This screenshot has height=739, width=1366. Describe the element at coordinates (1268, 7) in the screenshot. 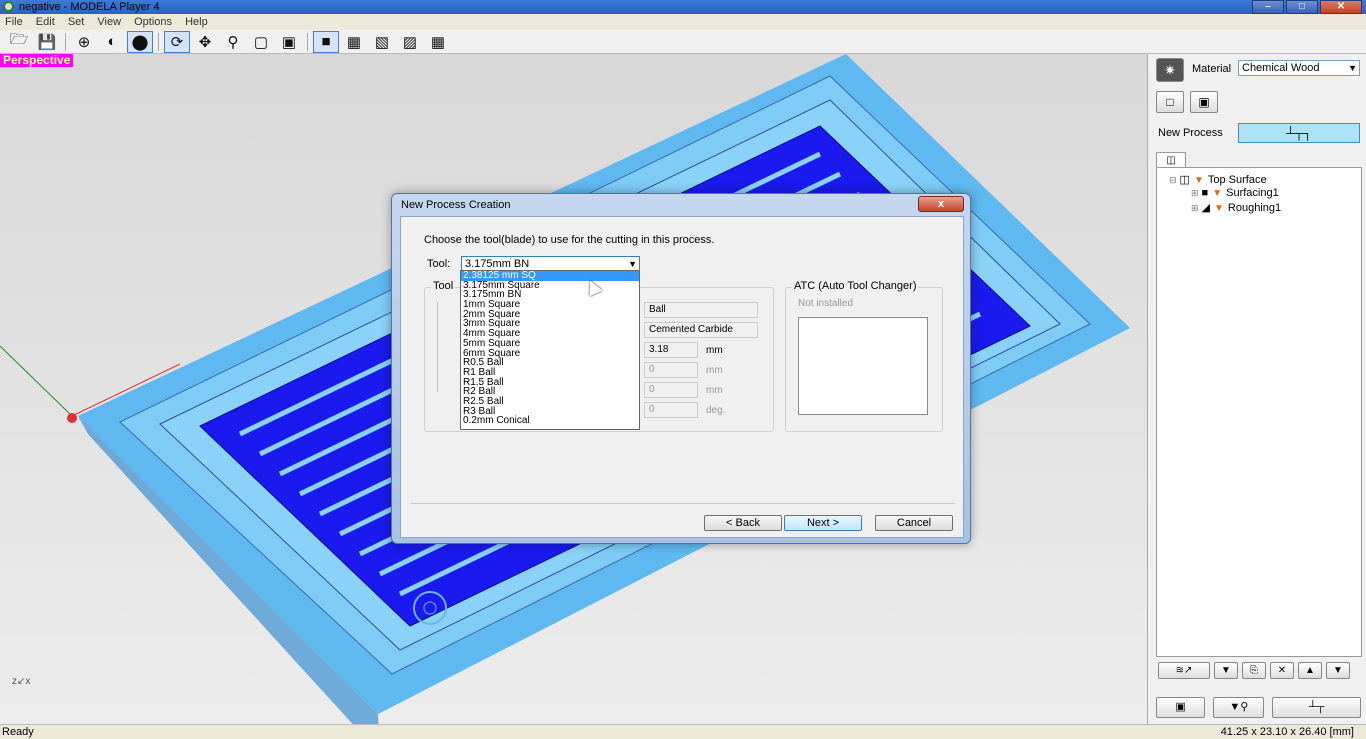

I see `minimize-button: –` at that location.